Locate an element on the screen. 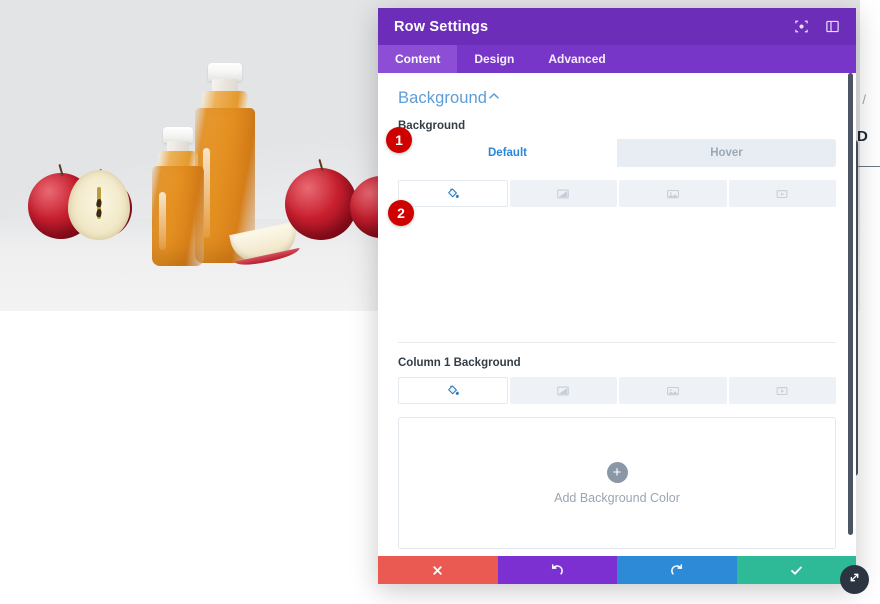  chevron-up-icon is located at coordinates (494, 98).